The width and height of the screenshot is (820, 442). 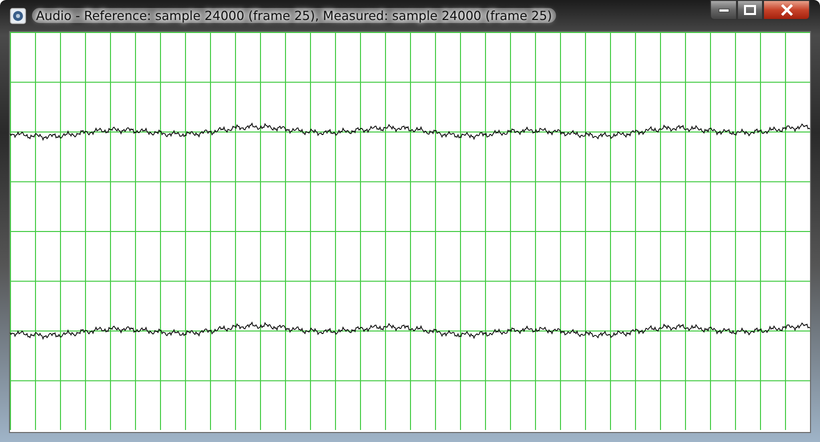 I want to click on close-button, so click(x=786, y=10).